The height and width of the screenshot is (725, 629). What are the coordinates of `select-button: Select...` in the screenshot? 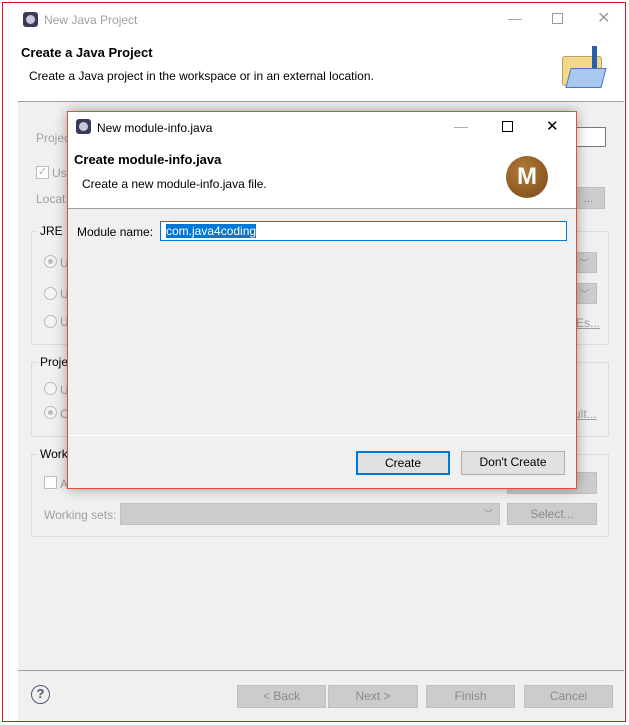 It's located at (552, 514).